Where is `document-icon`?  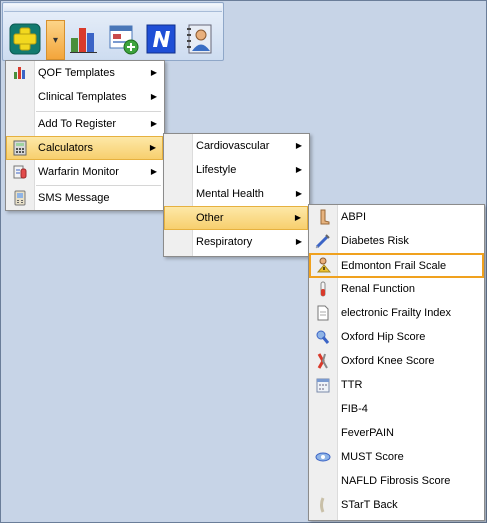 document-icon is located at coordinates (323, 313).